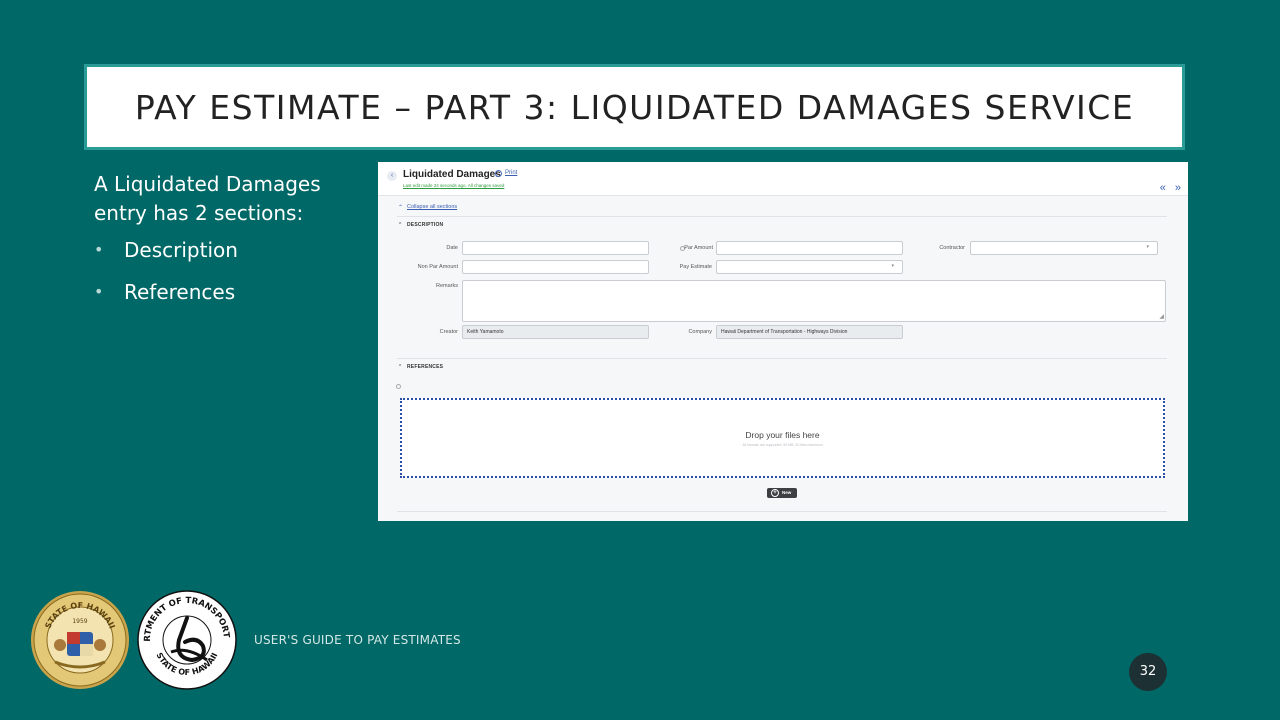 Image resolution: width=1280 pixels, height=720 pixels. Describe the element at coordinates (80, 640) in the screenshot. I see `state-of-hawaii-seal-logo: STATE OF HAWAII 1959` at that location.